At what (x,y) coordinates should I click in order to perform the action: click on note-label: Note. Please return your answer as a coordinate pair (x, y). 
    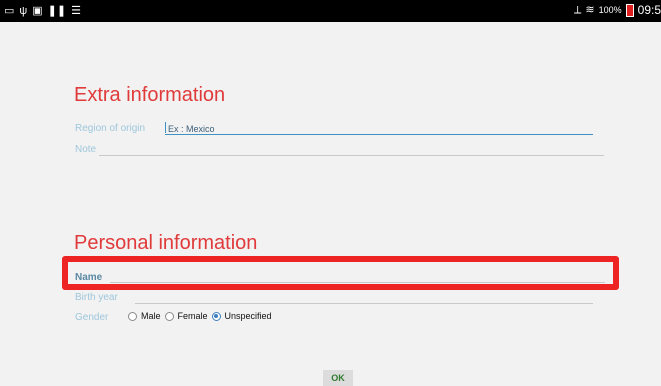
    Looking at the image, I should click on (86, 149).